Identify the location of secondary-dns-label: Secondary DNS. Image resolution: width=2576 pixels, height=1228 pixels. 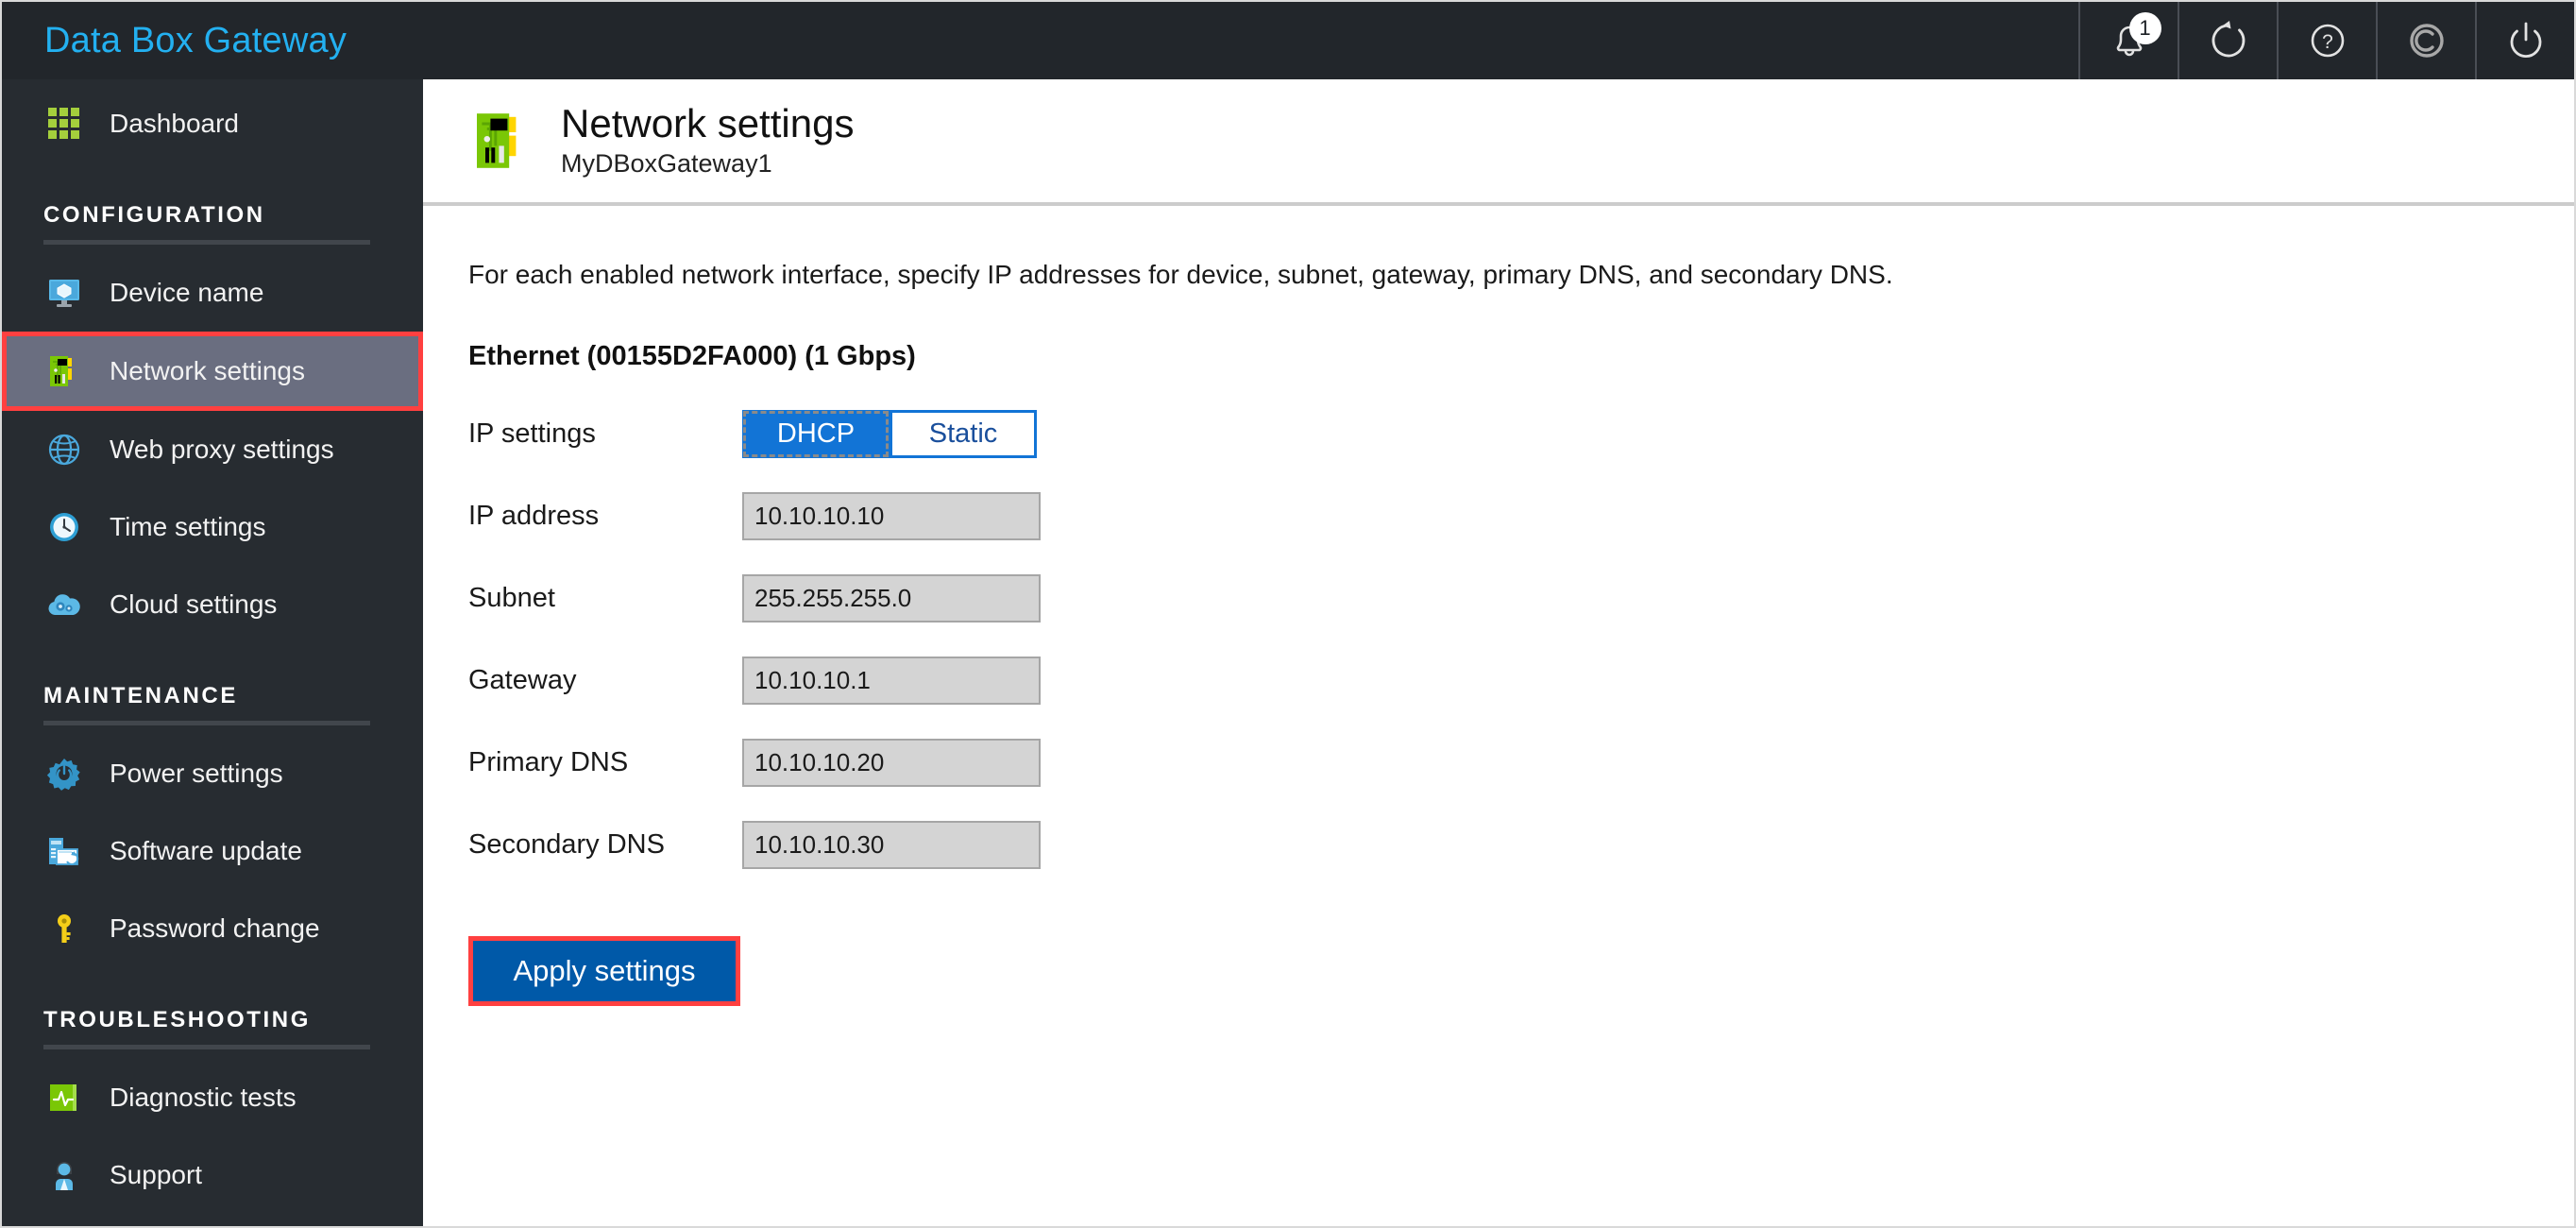
(566, 844).